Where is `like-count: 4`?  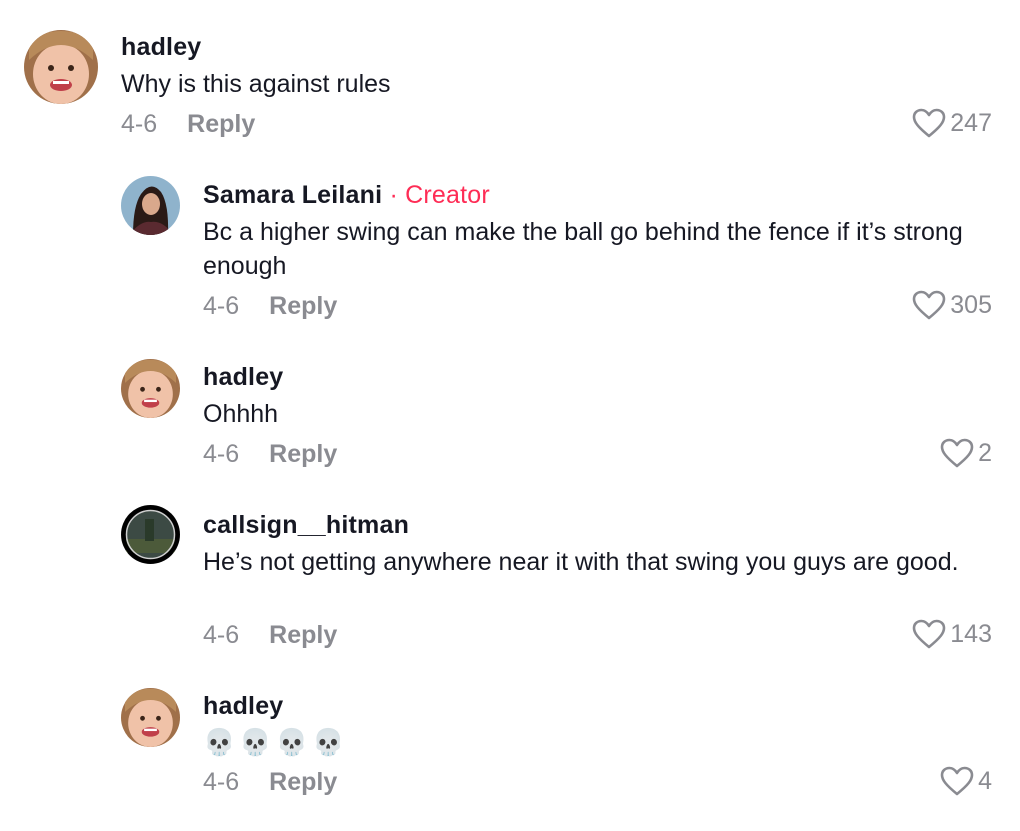 like-count: 4 is located at coordinates (985, 780).